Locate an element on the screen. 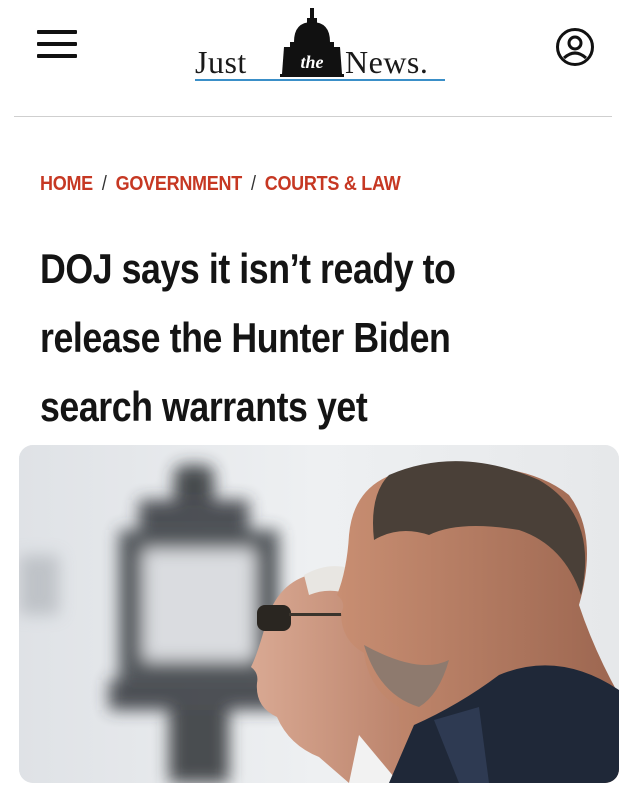  breadcrumb-government-link: GOVERNMENT is located at coordinates (179, 184).